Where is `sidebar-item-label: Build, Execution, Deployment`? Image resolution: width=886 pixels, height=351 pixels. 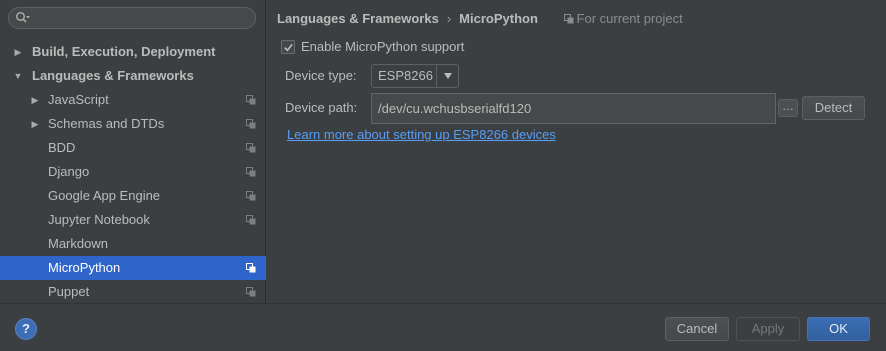 sidebar-item-label: Build, Execution, Deployment is located at coordinates (124, 51).